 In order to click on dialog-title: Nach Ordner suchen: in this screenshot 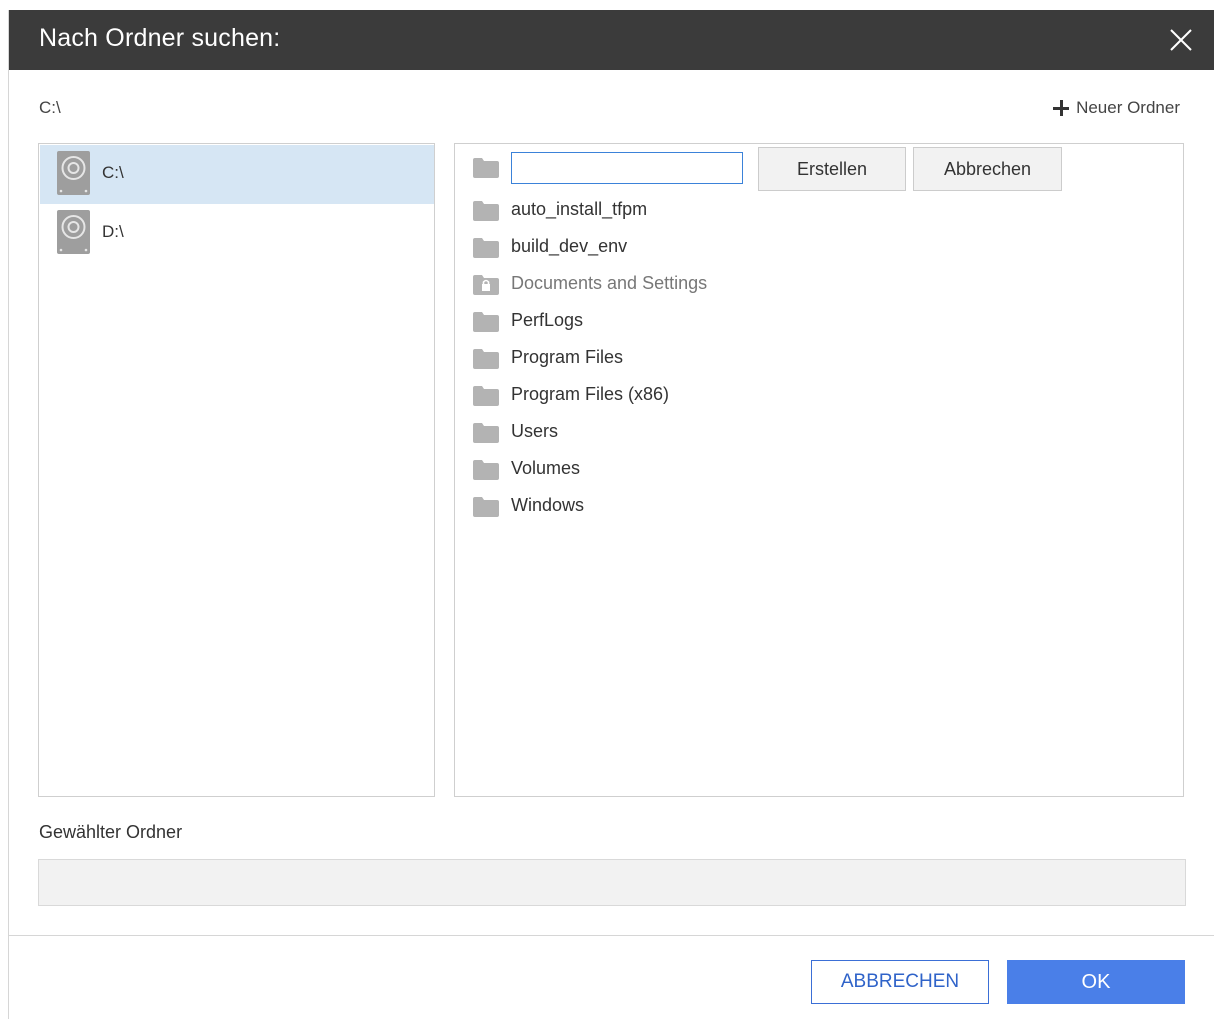, I will do `click(160, 38)`.